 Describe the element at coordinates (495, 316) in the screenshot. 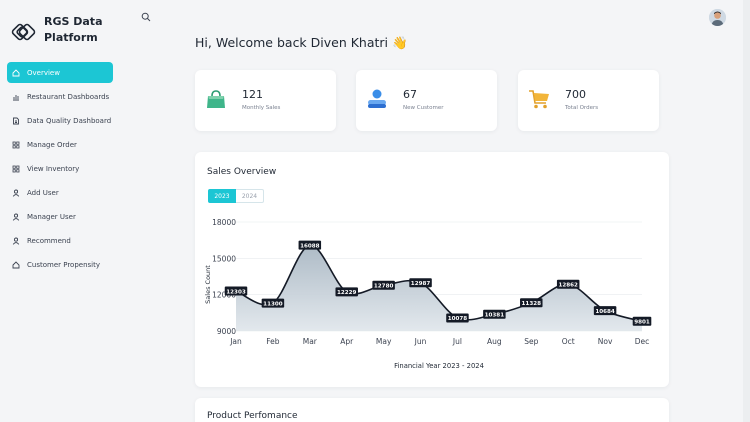

I see `data-label: 10381` at that location.